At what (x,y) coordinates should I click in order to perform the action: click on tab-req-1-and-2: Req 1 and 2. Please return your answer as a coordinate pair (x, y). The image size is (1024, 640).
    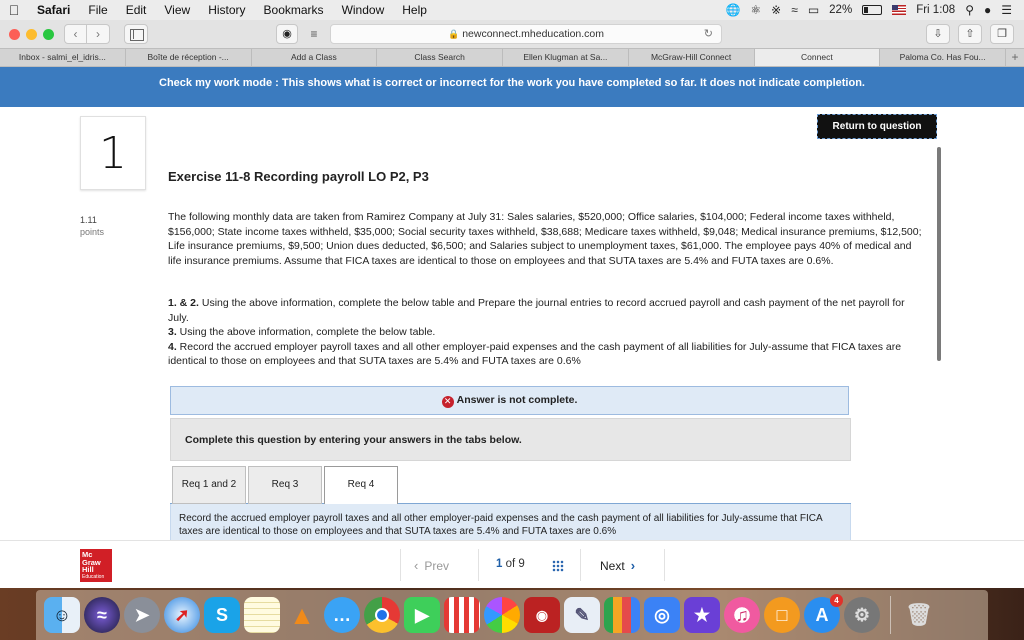
    Looking at the image, I should click on (209, 485).